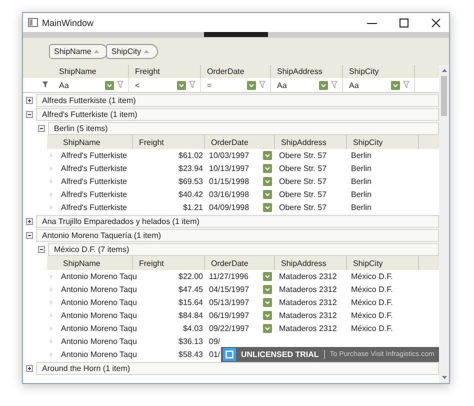  What do you see at coordinates (229, 289) in the screenshot?
I see `table-cell-text: 04/15/1997` at bounding box center [229, 289].